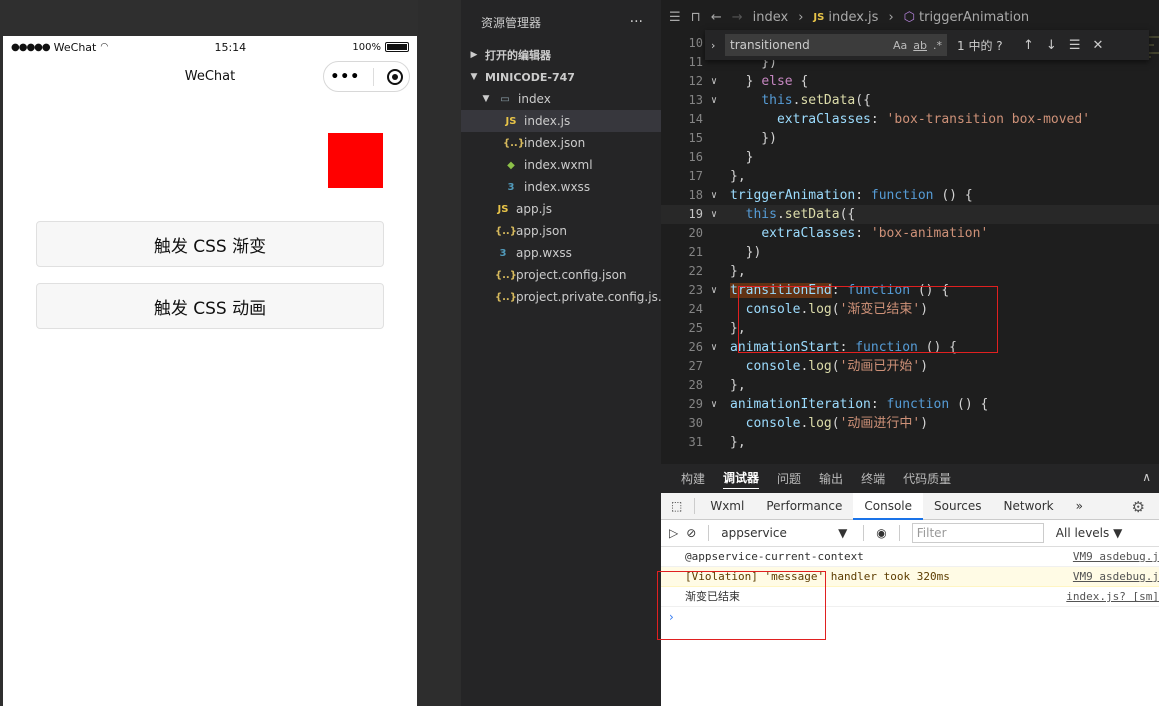 The height and width of the screenshot is (706, 1159). Describe the element at coordinates (727, 506) in the screenshot. I see `devtools-tab: Wxml` at that location.